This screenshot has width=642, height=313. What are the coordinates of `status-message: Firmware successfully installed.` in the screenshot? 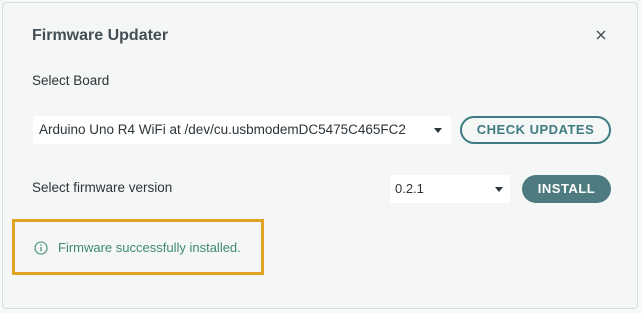 It's located at (149, 247).